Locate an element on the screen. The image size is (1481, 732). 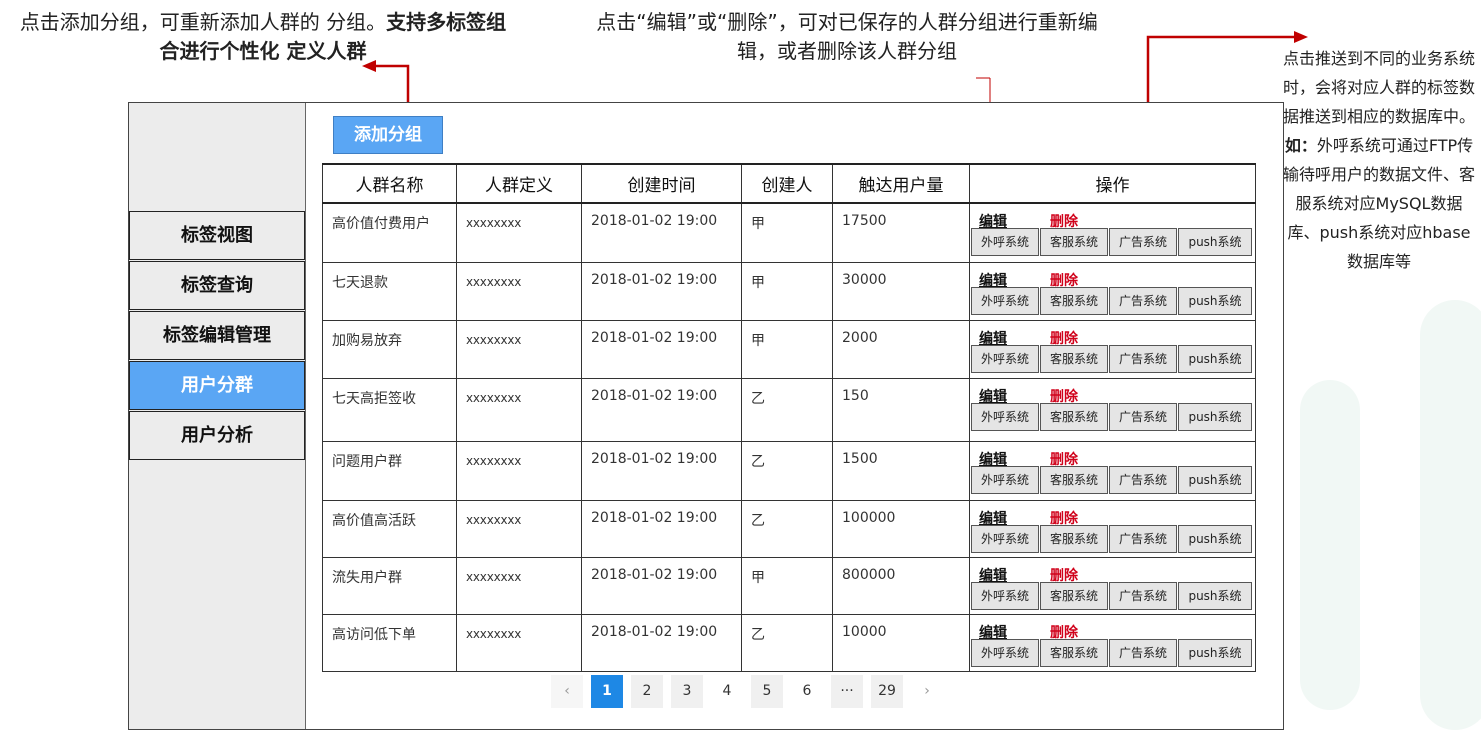
page-button: 4 is located at coordinates (727, 691).